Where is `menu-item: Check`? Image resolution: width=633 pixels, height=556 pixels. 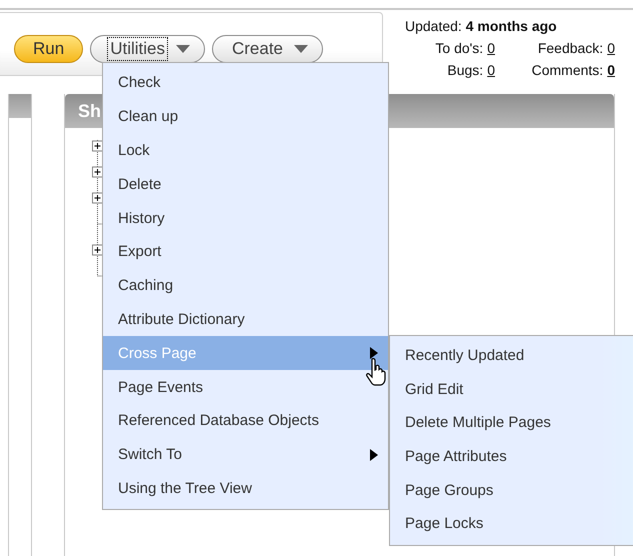
menu-item: Check is located at coordinates (245, 83).